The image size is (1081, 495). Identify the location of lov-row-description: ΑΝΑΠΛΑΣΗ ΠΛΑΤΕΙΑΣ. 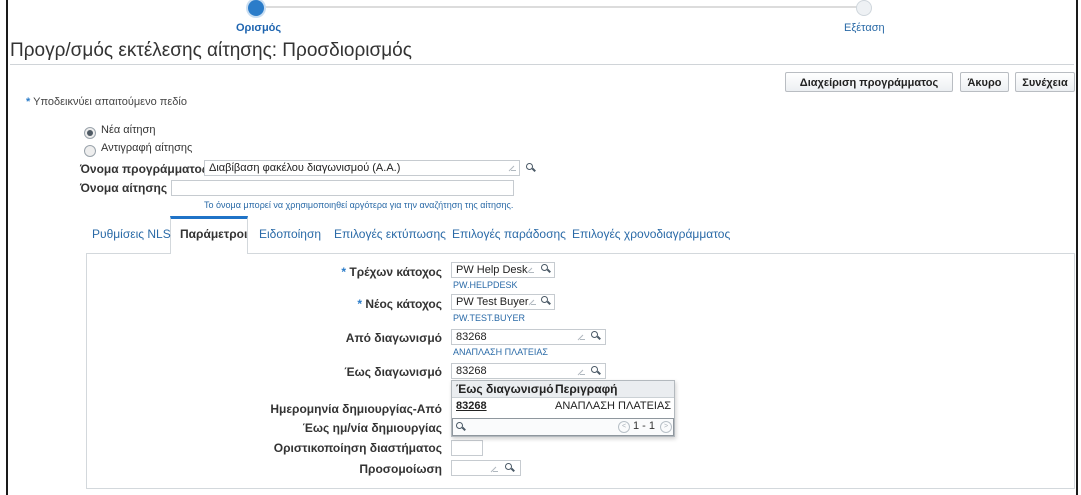
(613, 406).